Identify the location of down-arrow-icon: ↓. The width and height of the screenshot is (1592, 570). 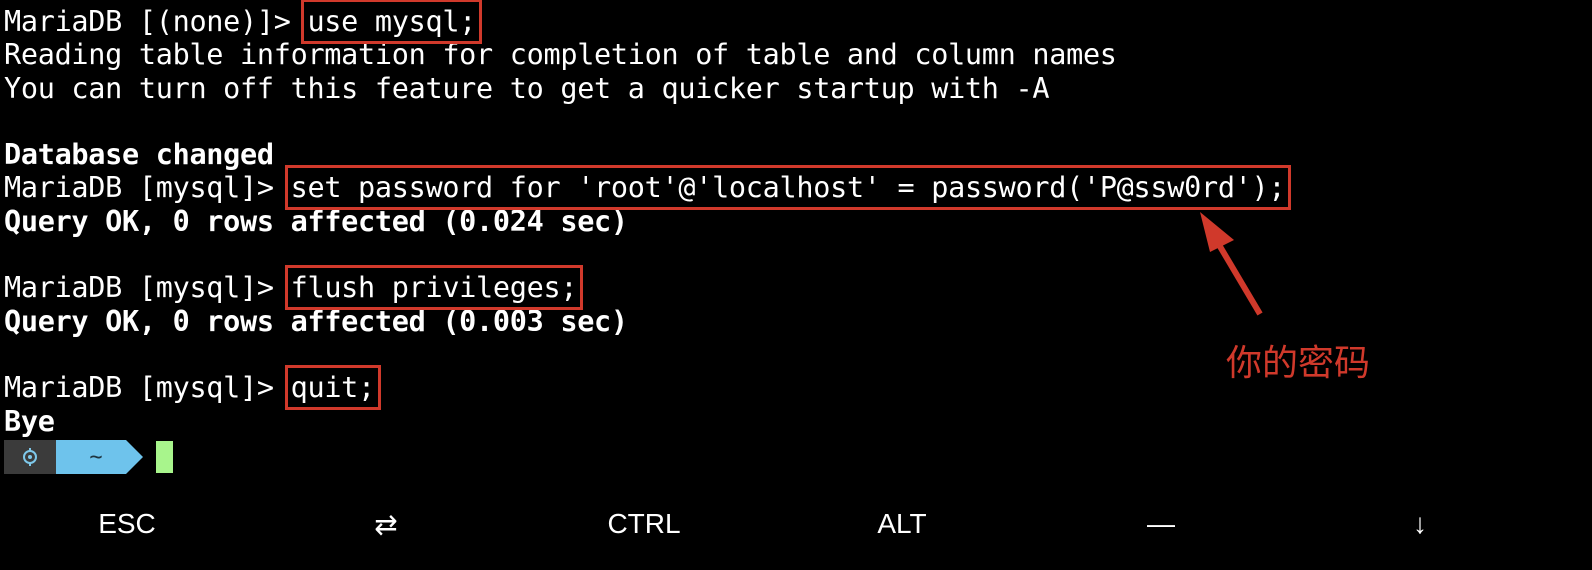
(1420, 523).